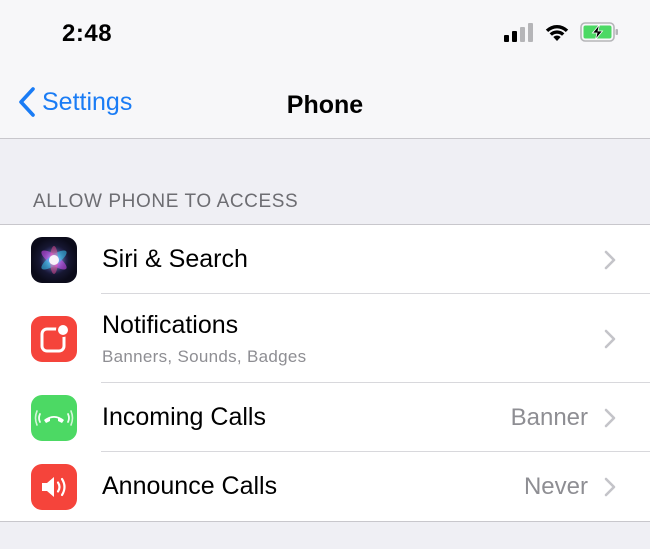  Describe the element at coordinates (54, 417) in the screenshot. I see `incoming-calls-icon` at that location.